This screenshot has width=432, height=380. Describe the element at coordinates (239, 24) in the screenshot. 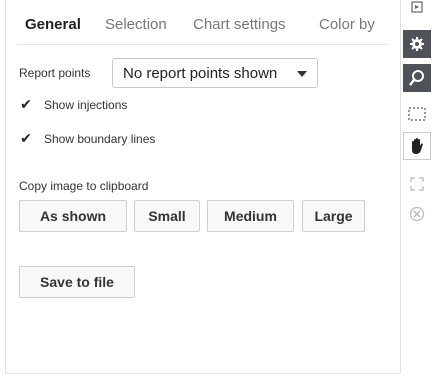

I see `tab-chart-settings: Chart settings` at that location.